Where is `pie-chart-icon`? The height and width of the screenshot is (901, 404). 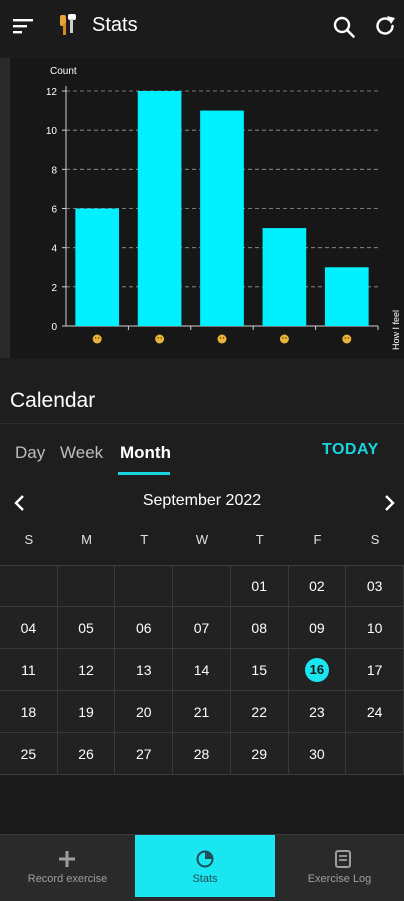 pie-chart-icon is located at coordinates (205, 859).